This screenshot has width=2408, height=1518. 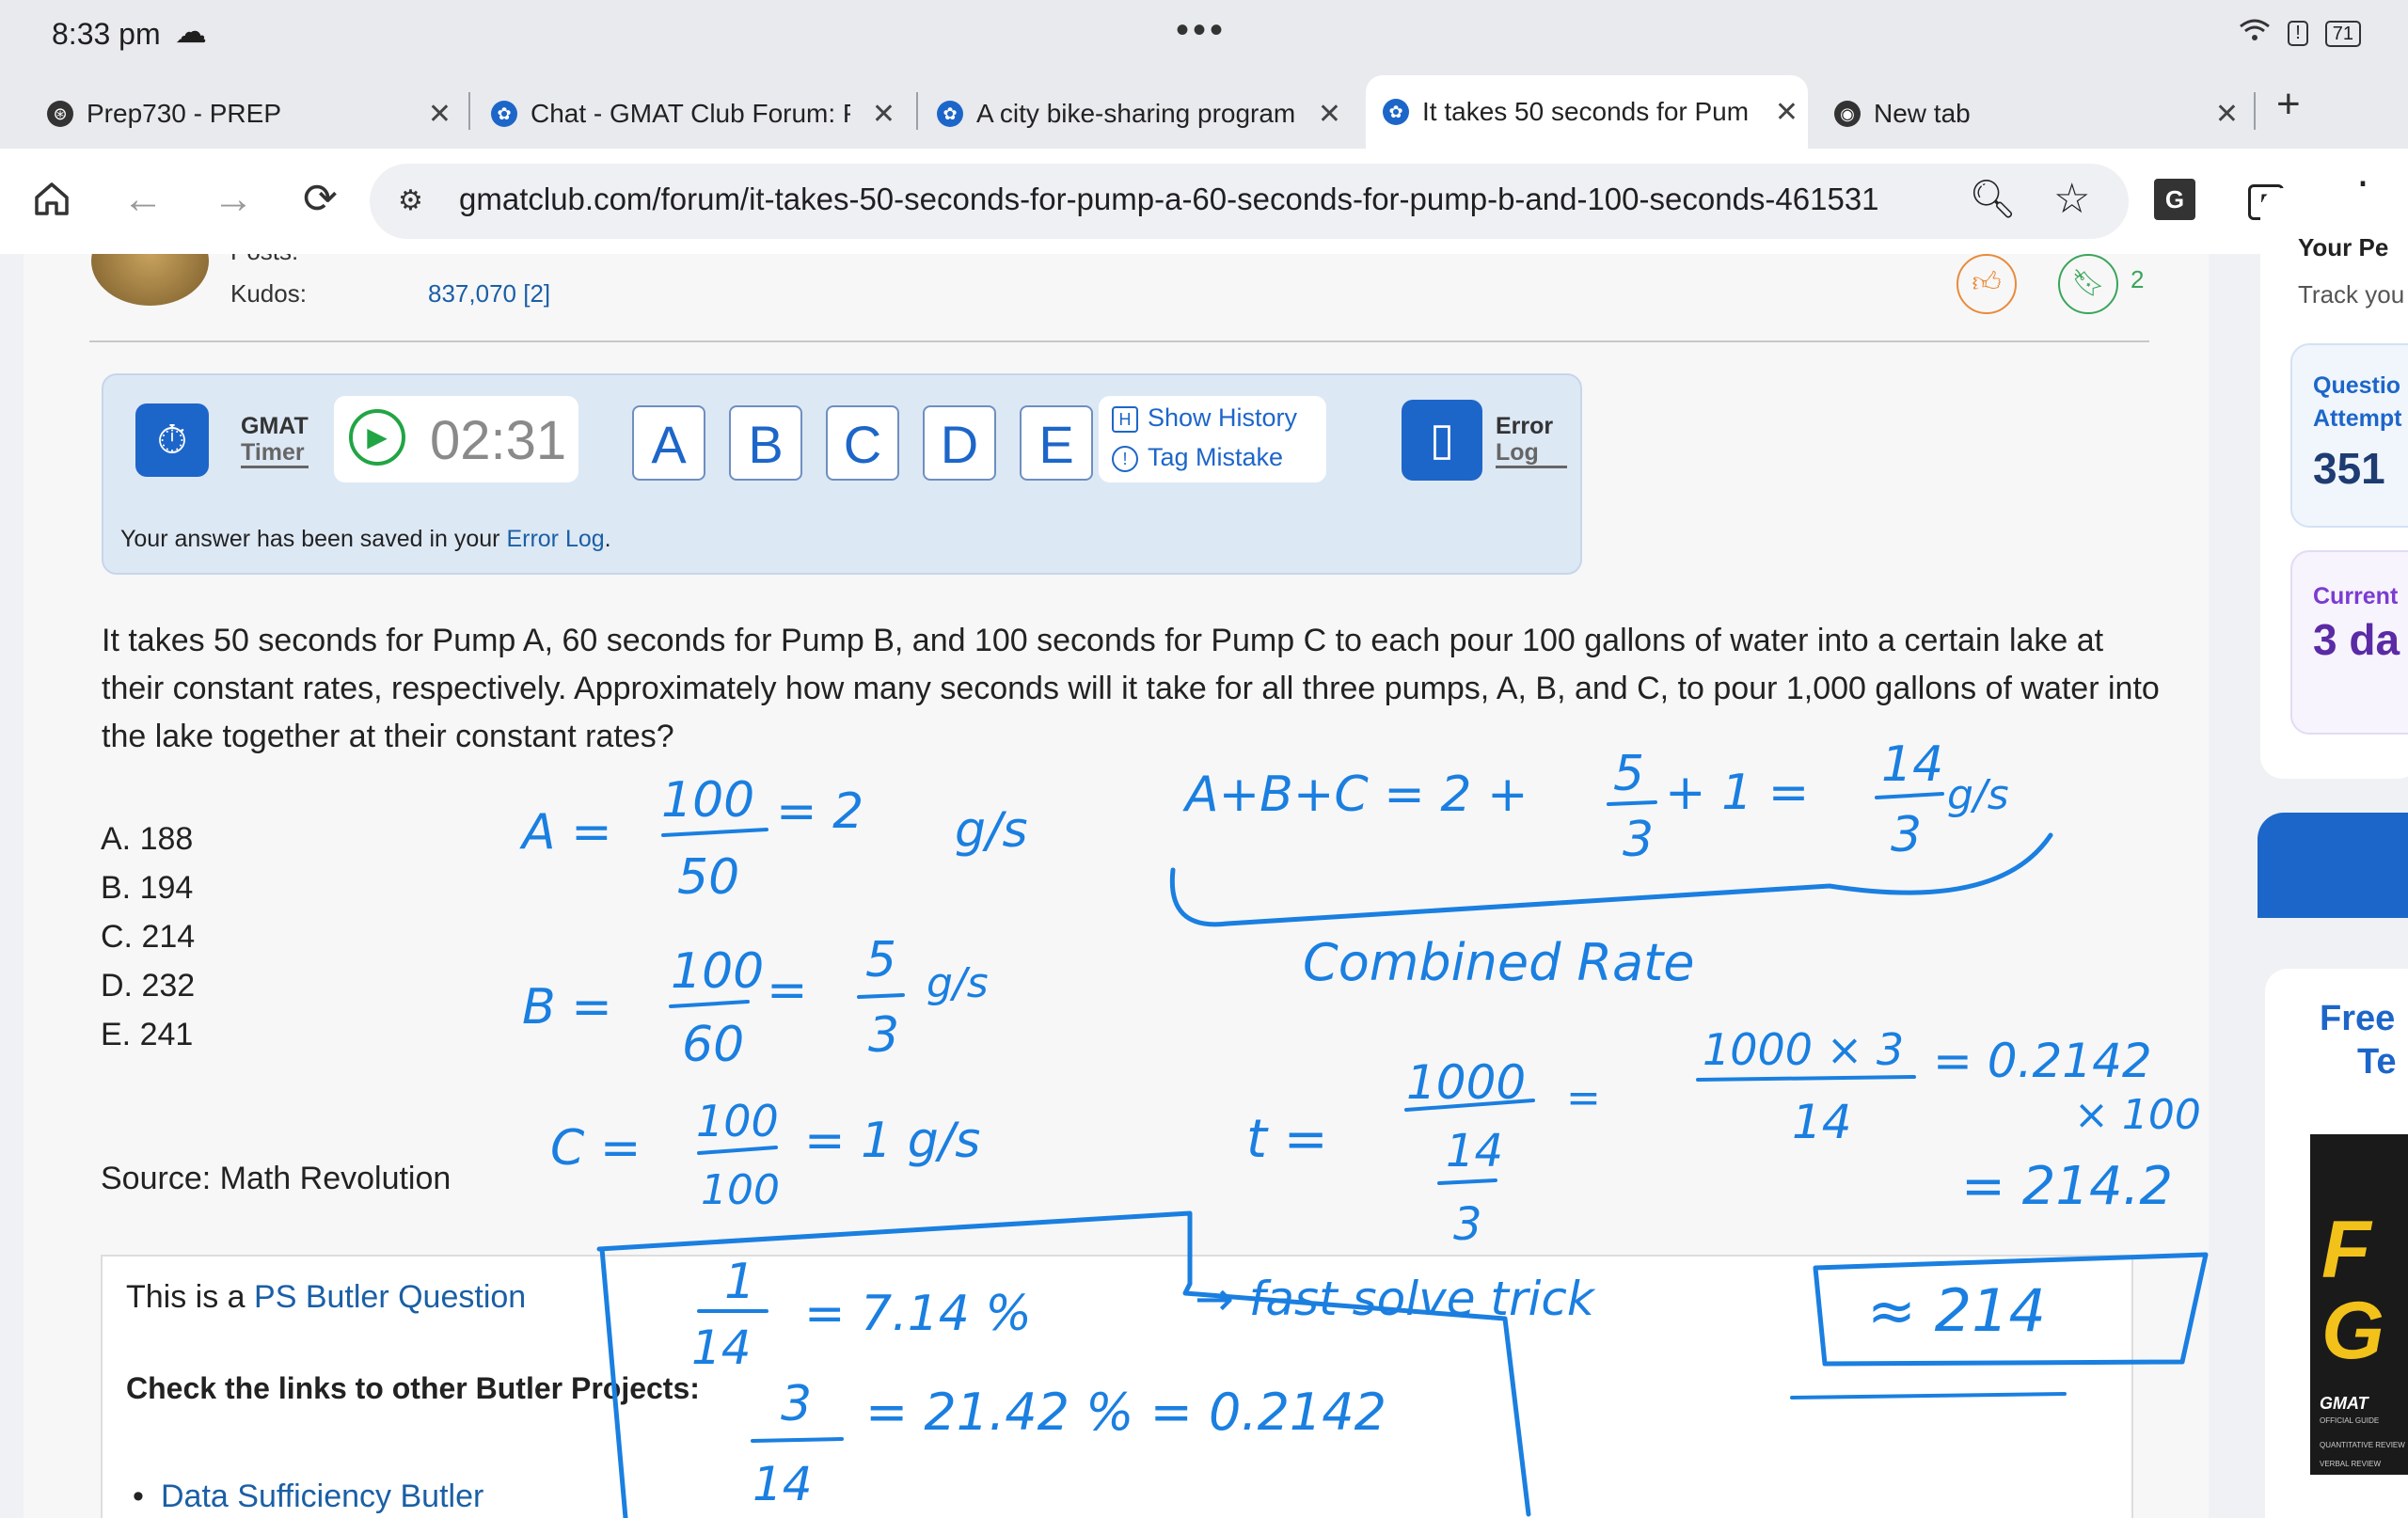 What do you see at coordinates (411, 201) in the screenshot?
I see `site-settings-icon: ⚙` at bounding box center [411, 201].